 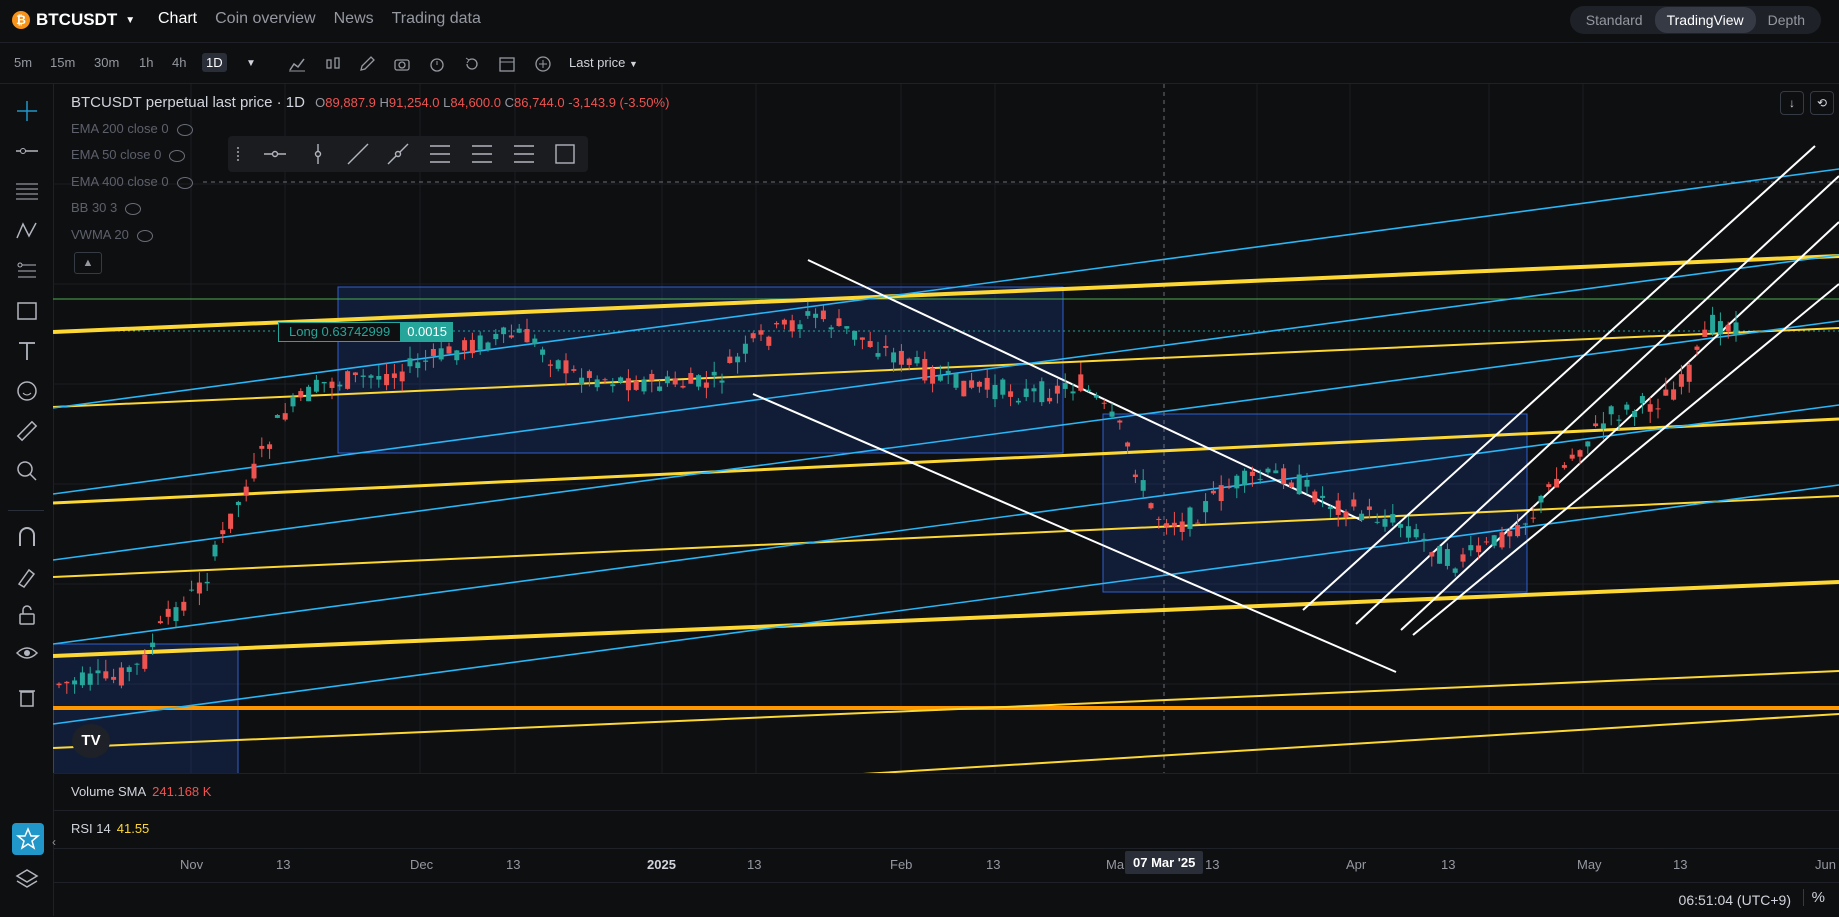 I want to click on calendar-icon, so click(x=507, y=64).